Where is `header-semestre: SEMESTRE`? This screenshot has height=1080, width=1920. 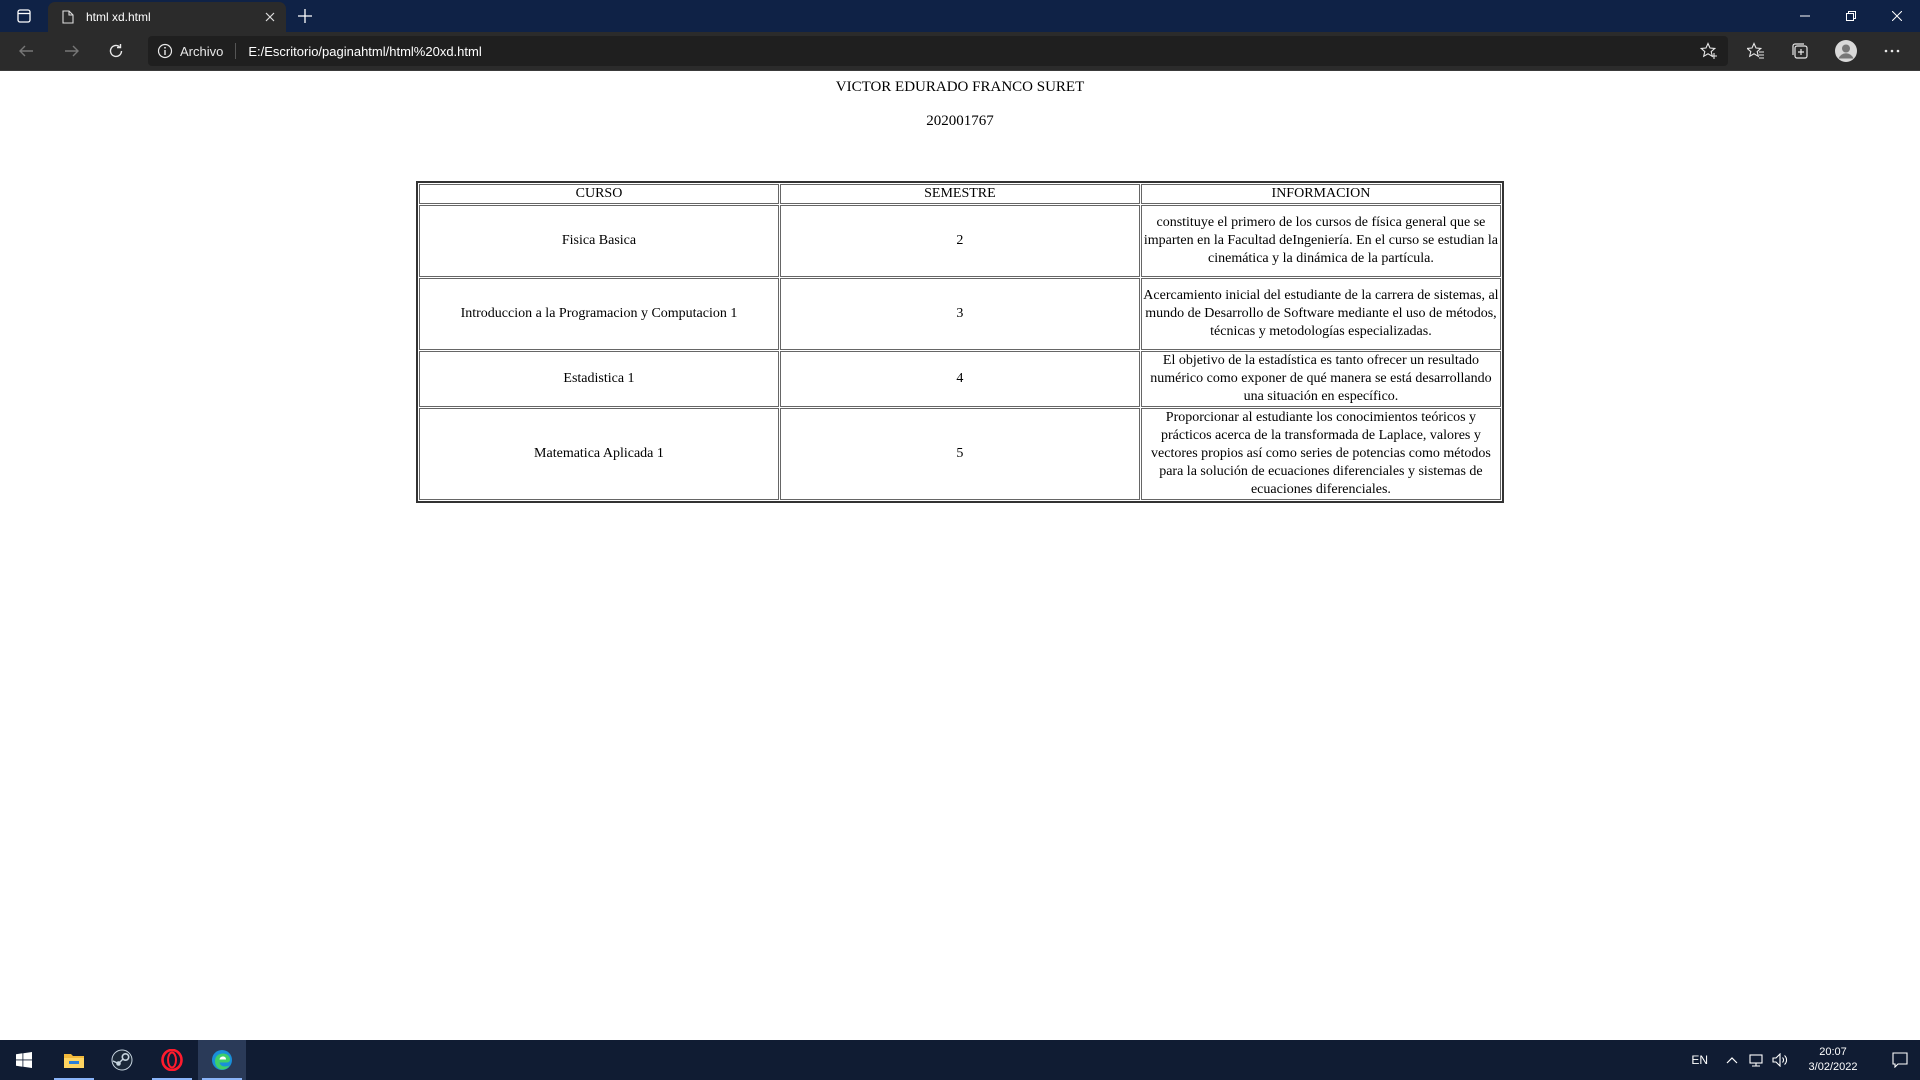
header-semestre: SEMESTRE is located at coordinates (959, 194).